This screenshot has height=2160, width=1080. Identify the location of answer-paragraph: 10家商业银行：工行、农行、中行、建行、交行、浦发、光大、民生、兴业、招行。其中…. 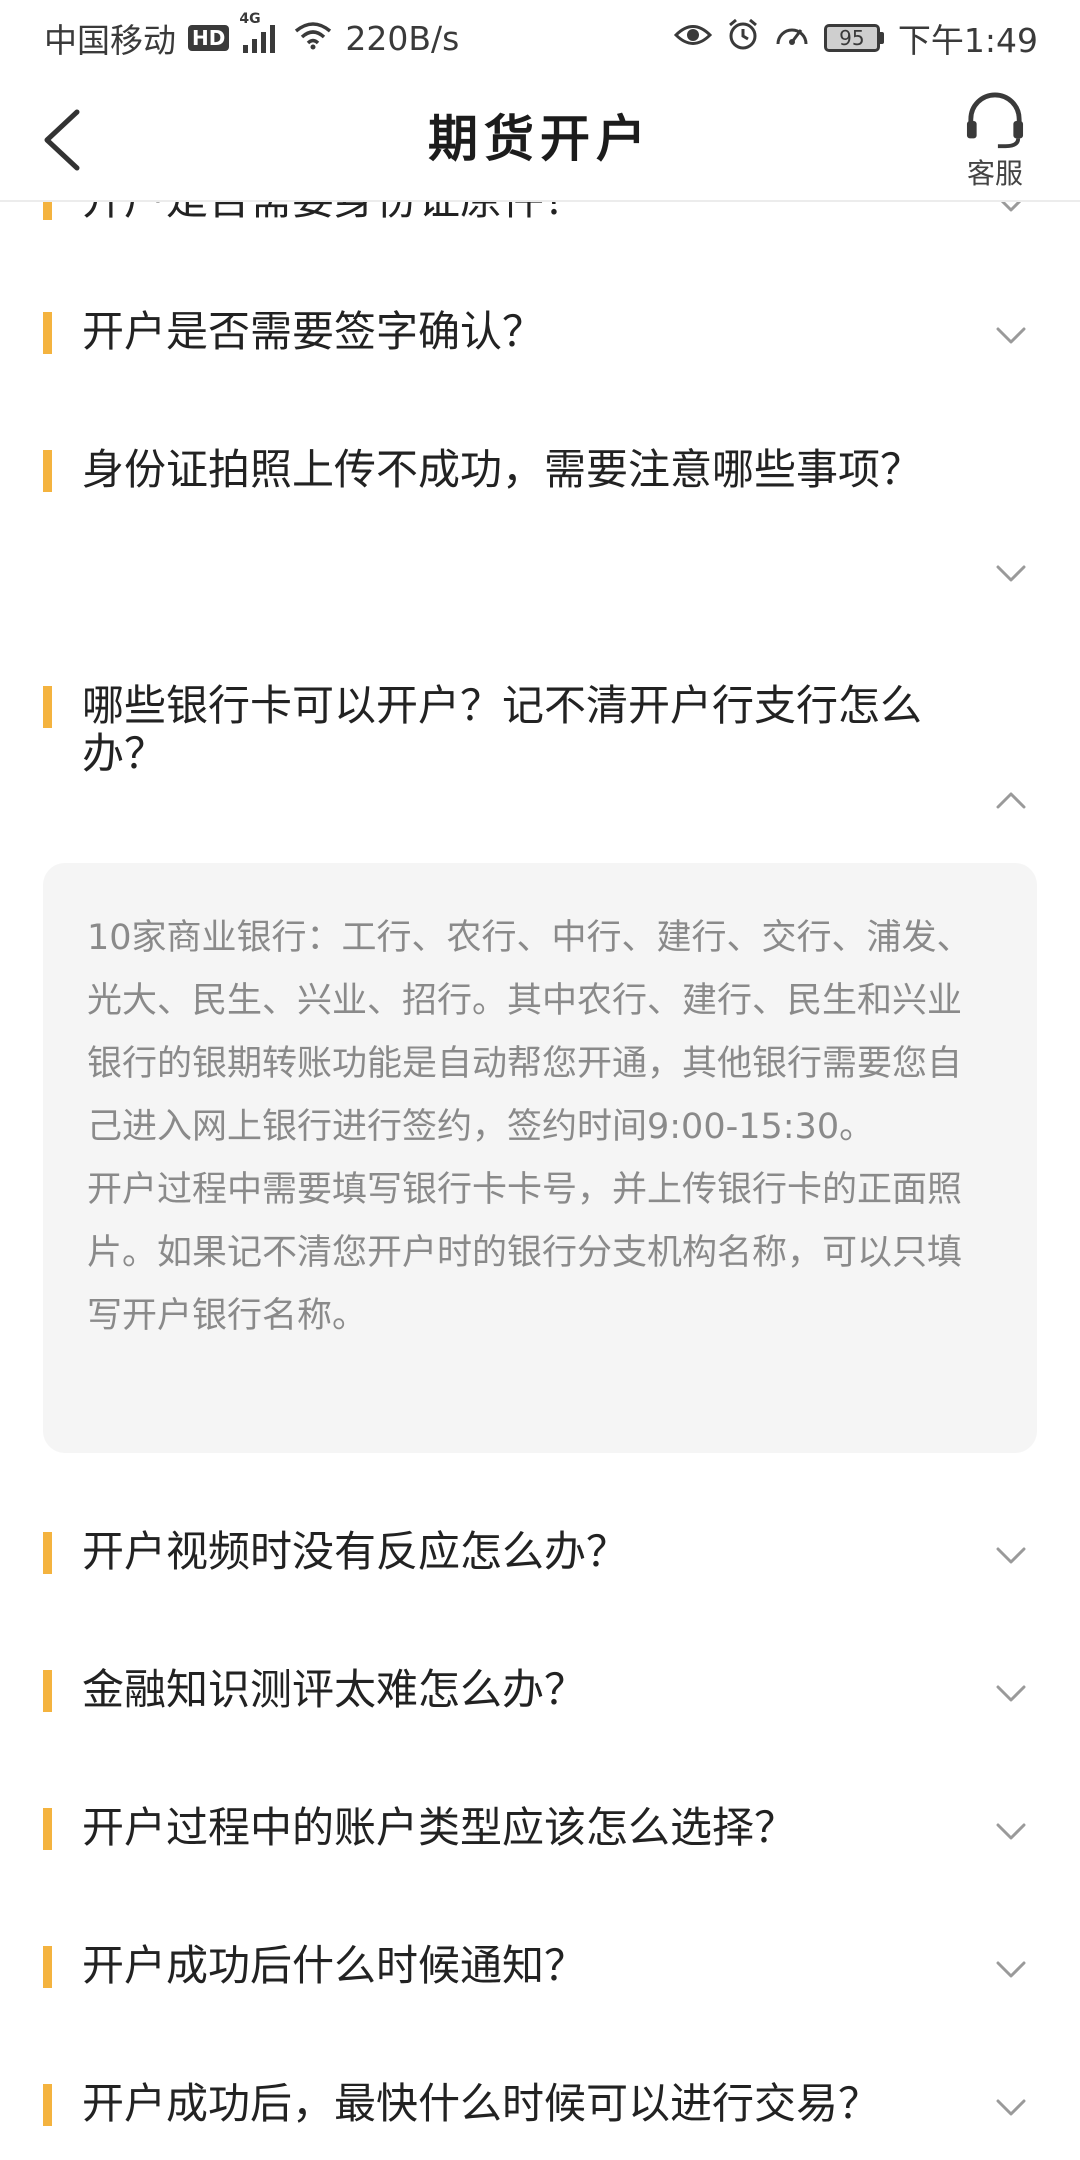
(529, 1032).